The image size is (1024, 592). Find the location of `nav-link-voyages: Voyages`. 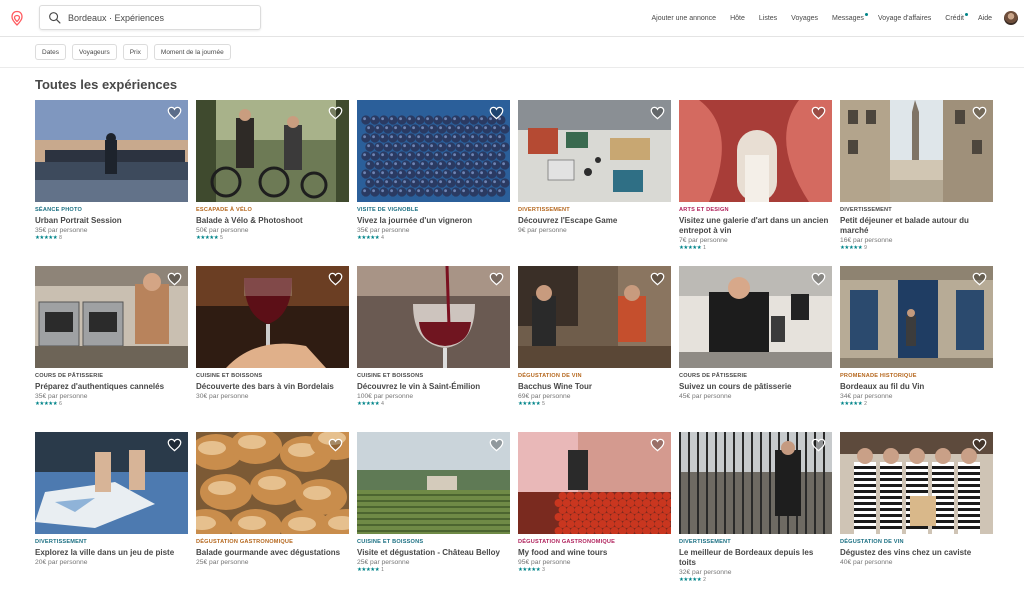

nav-link-voyages: Voyages is located at coordinates (804, 18).